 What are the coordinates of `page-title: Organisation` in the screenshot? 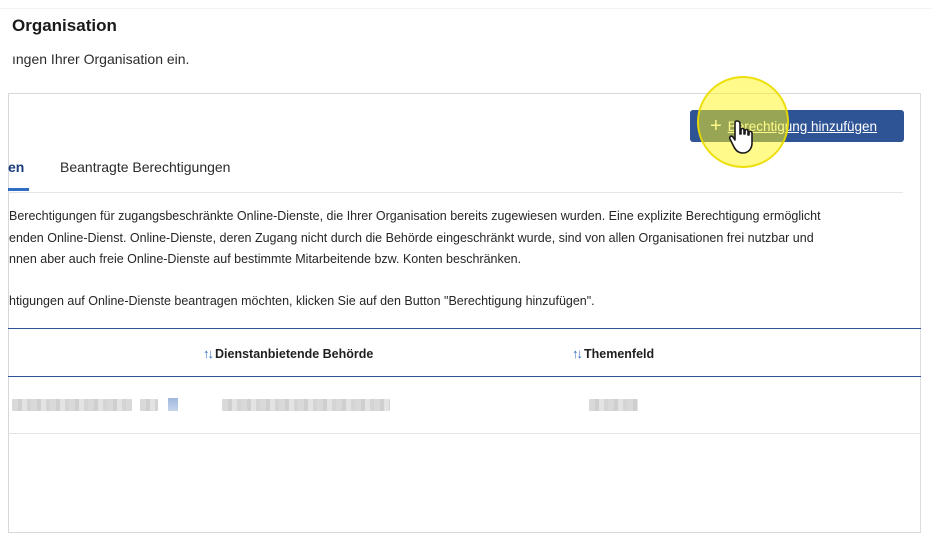 It's located at (64, 25).